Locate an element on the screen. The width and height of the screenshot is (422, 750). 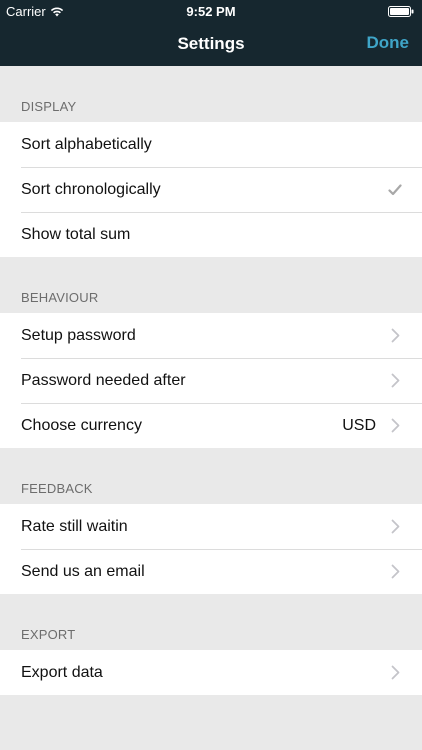
section-header-display: DISPLAY is located at coordinates (49, 106).